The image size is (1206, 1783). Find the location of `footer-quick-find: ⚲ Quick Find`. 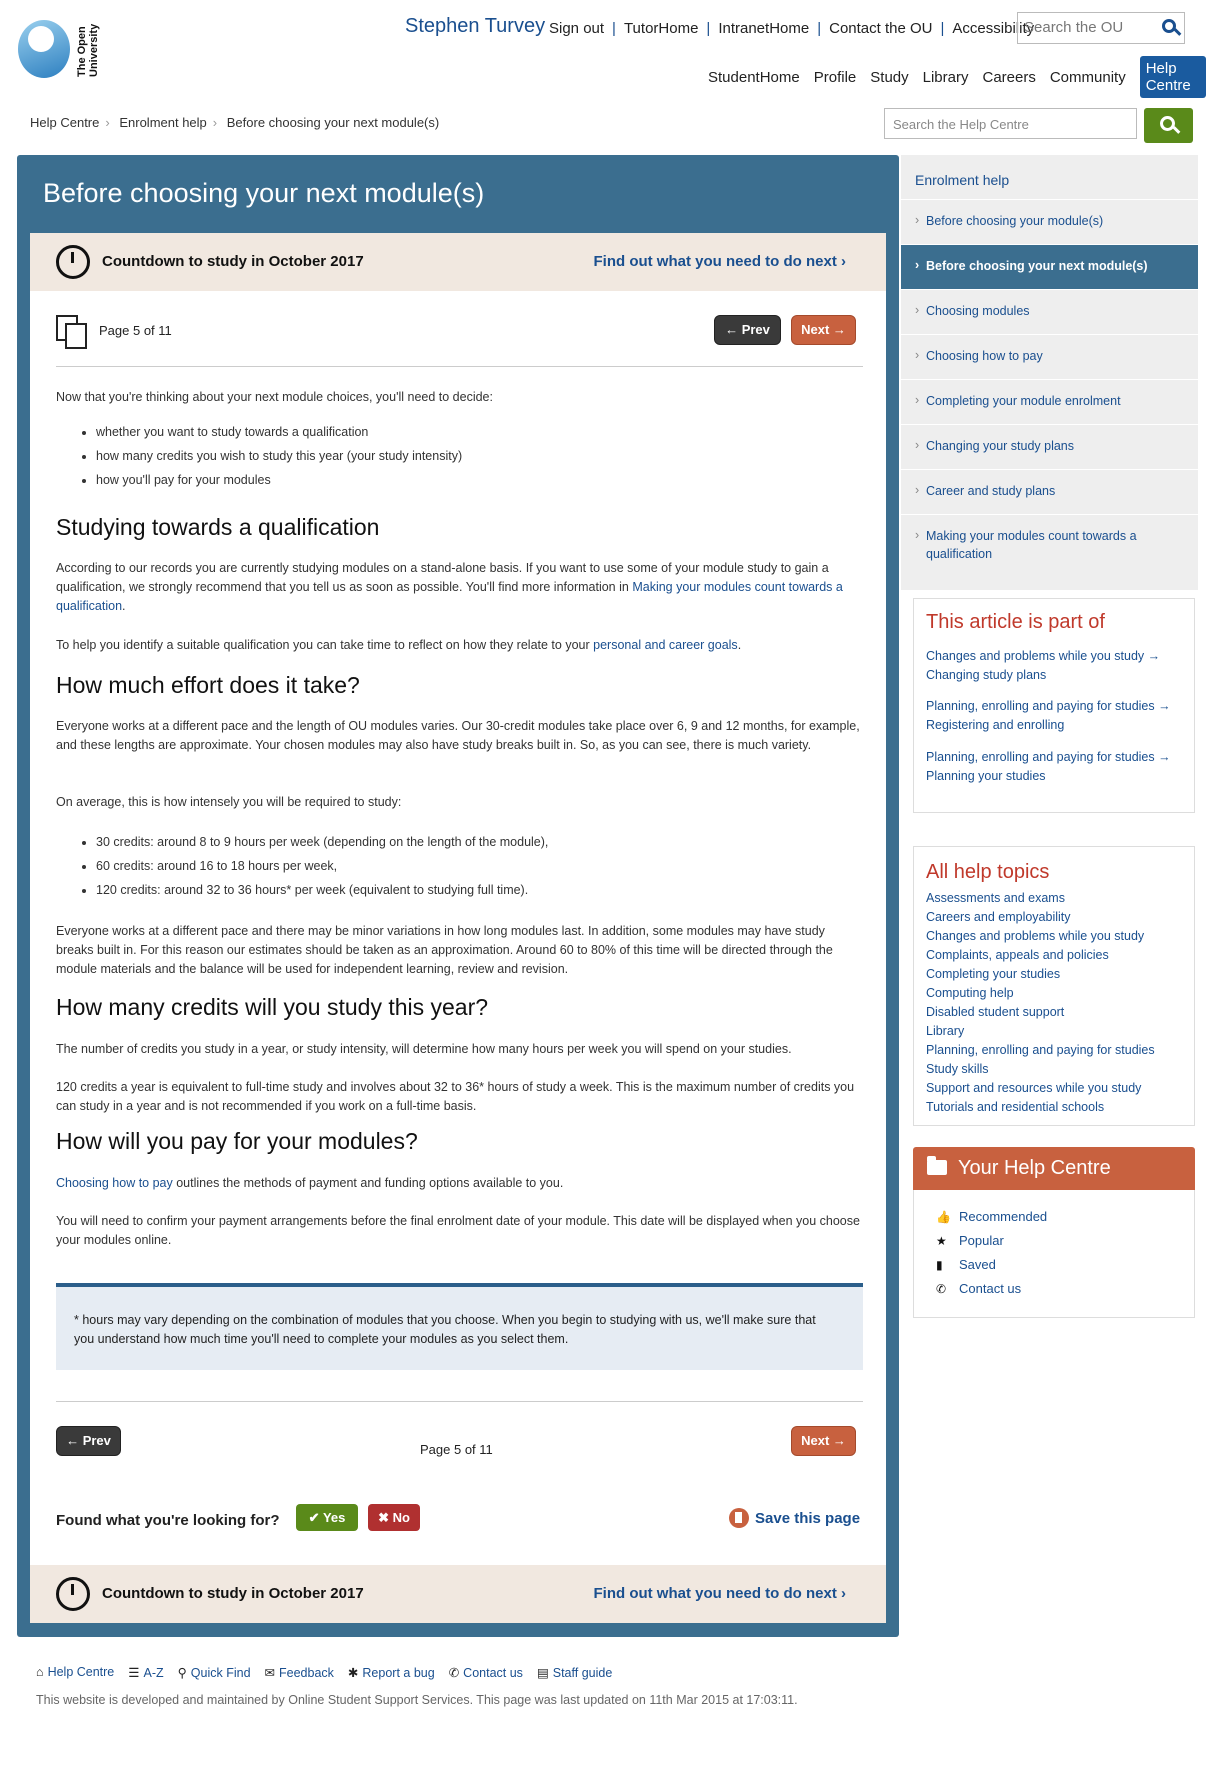

footer-quick-find: ⚲ Quick Find is located at coordinates (214, 1672).